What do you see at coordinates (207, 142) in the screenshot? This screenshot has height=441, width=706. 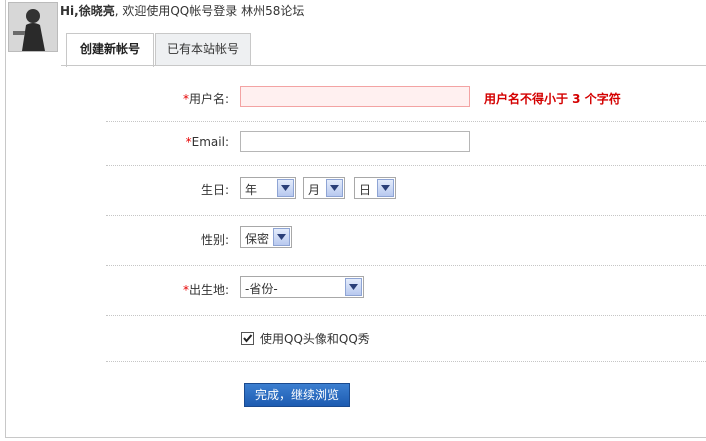 I see `email-label: *Email:` at bounding box center [207, 142].